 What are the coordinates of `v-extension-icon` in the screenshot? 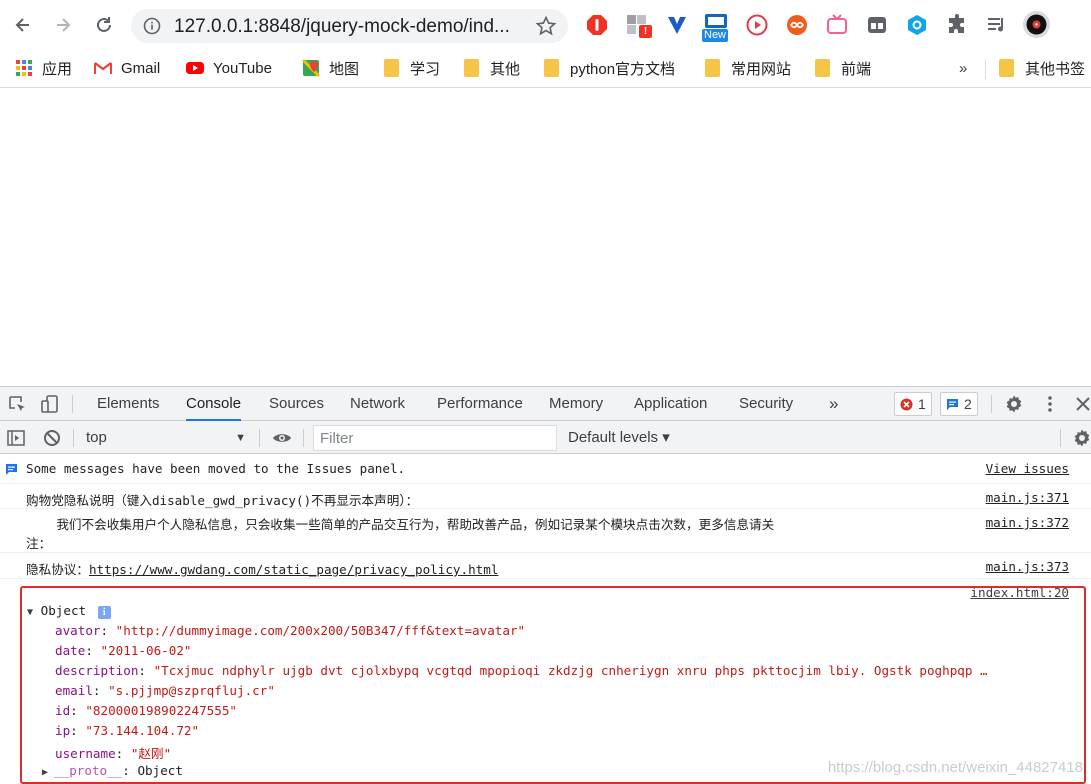 It's located at (677, 25).